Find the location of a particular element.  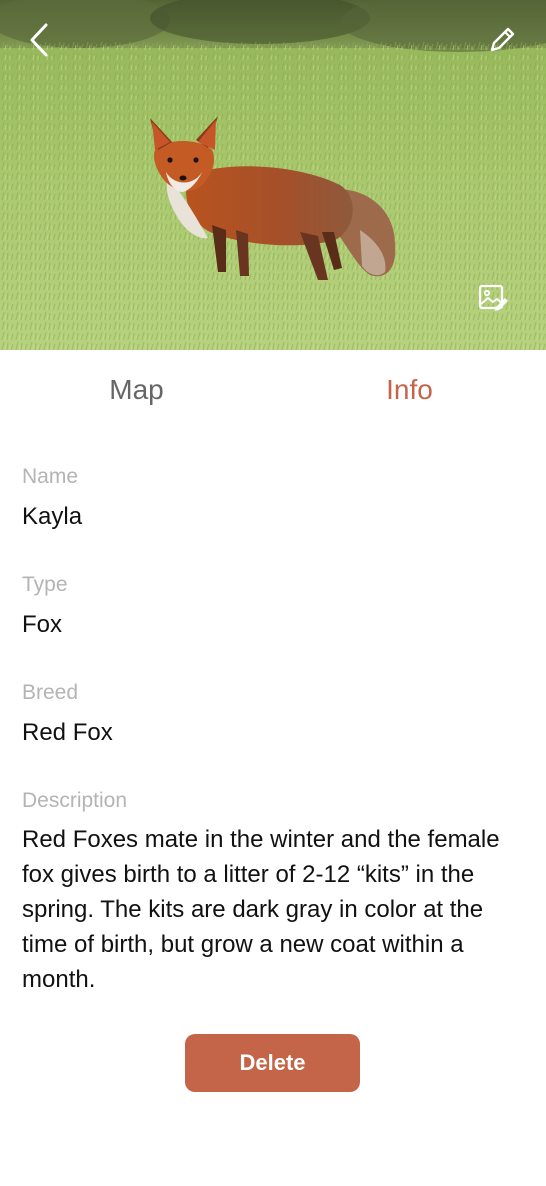

breed-label: Breed is located at coordinates (50, 692).